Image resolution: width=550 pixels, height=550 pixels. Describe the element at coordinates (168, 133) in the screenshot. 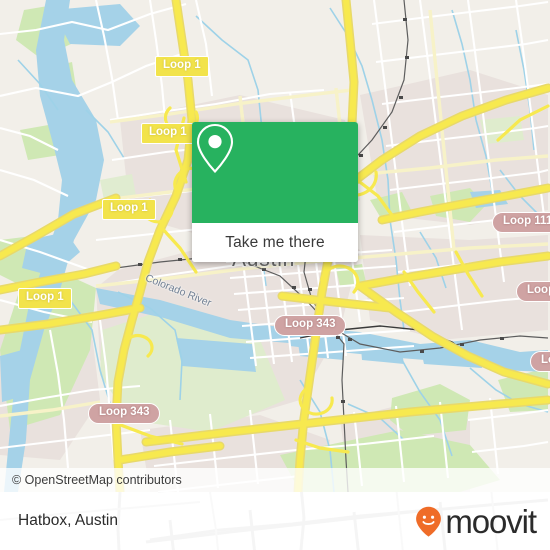

I see `road-shield-loop1-mid: Loop 1` at that location.